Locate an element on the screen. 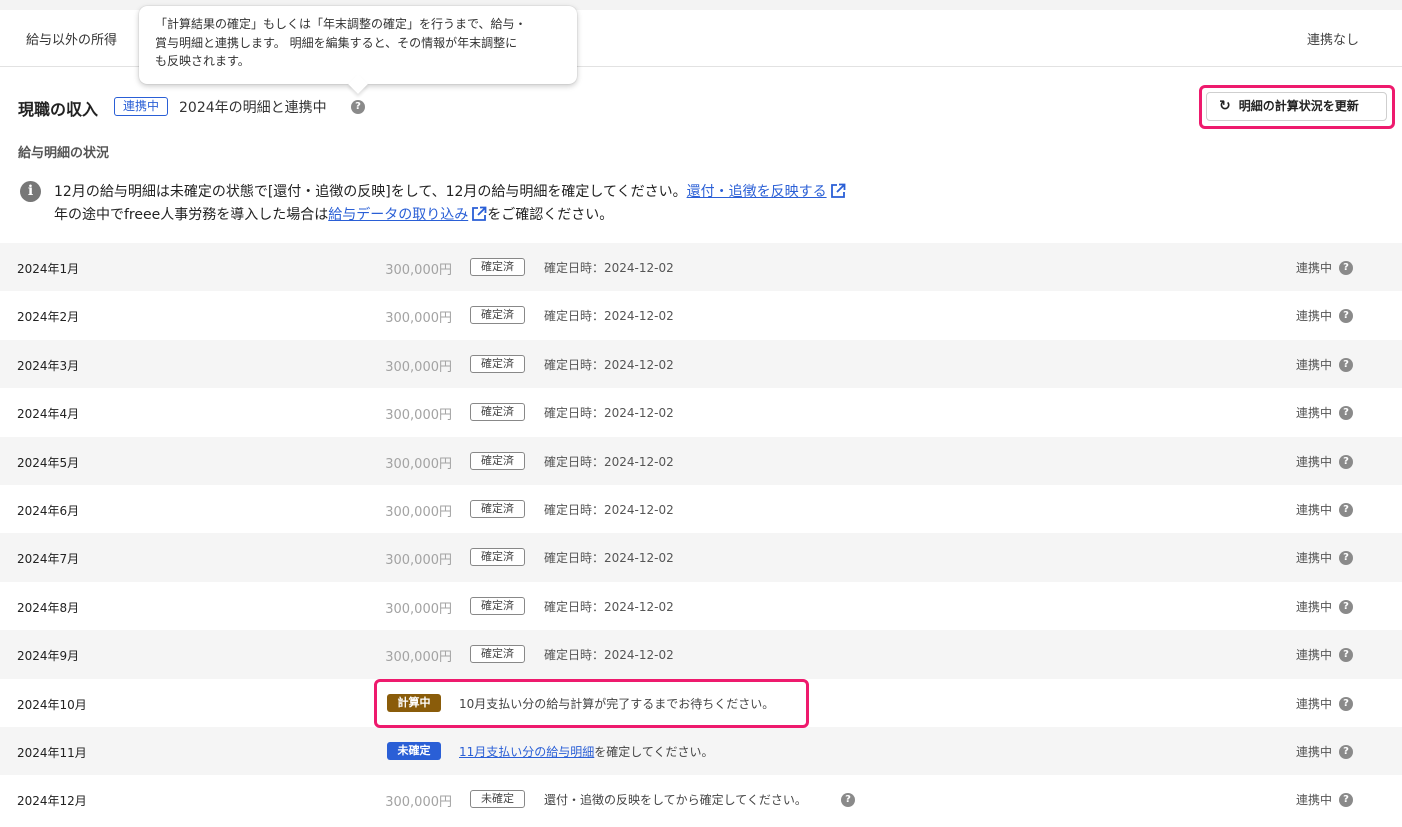 The image size is (1402, 827). november-payslip-link: 11月支払い分の給与明細 is located at coordinates (526, 752).